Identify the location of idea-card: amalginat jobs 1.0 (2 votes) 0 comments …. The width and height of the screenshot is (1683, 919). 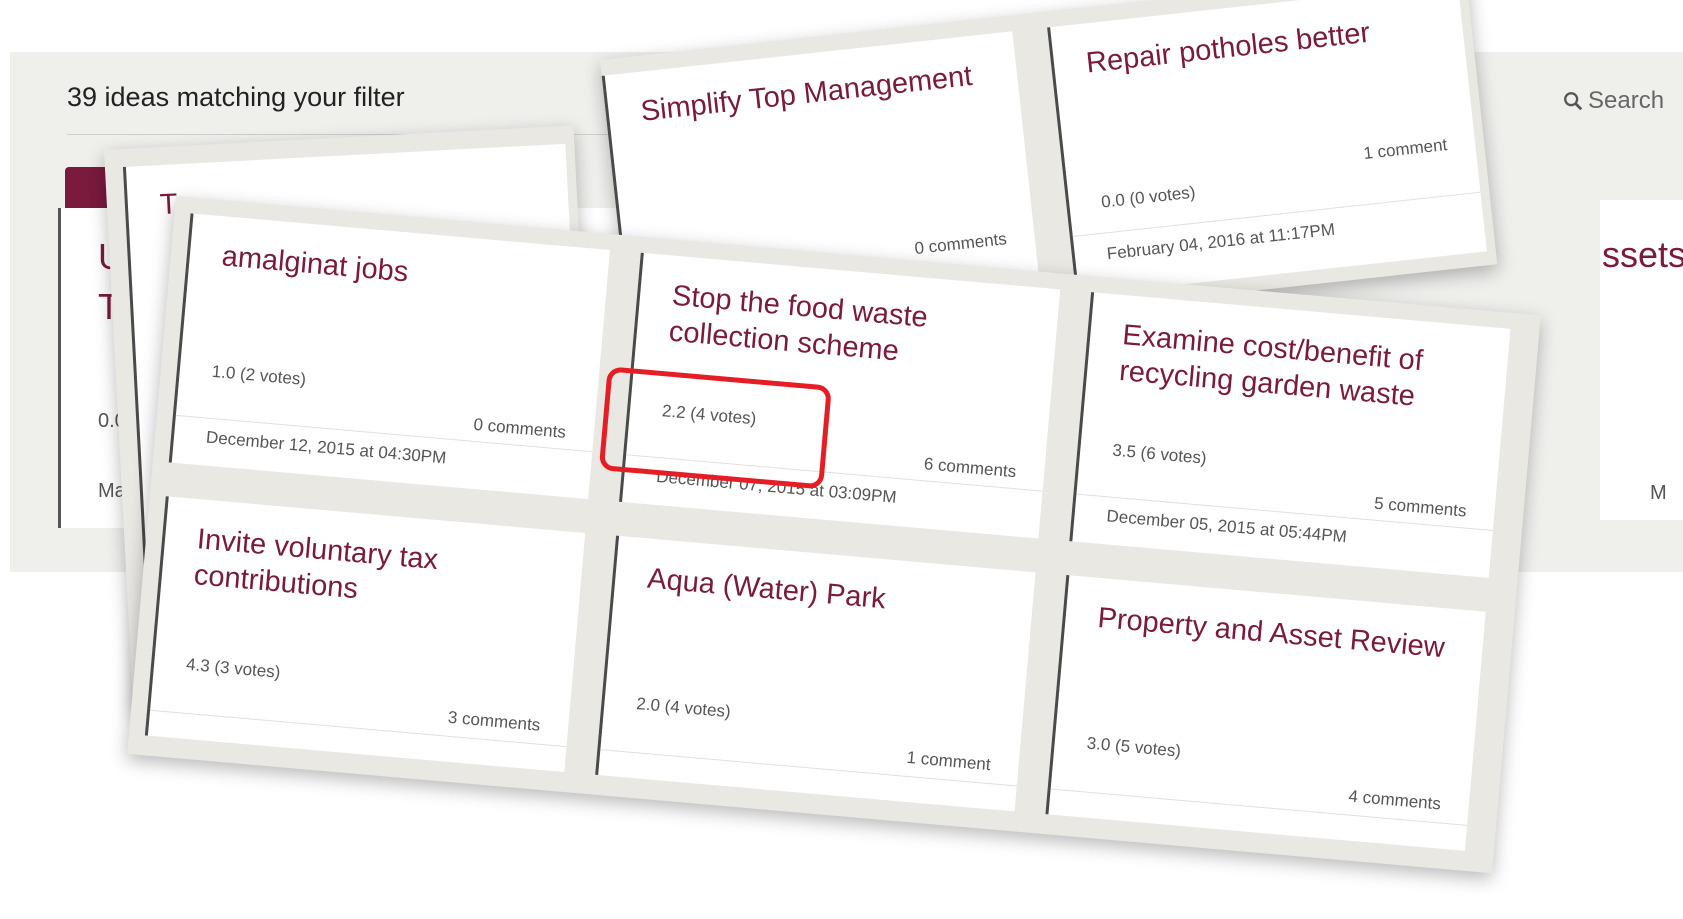
(389, 356).